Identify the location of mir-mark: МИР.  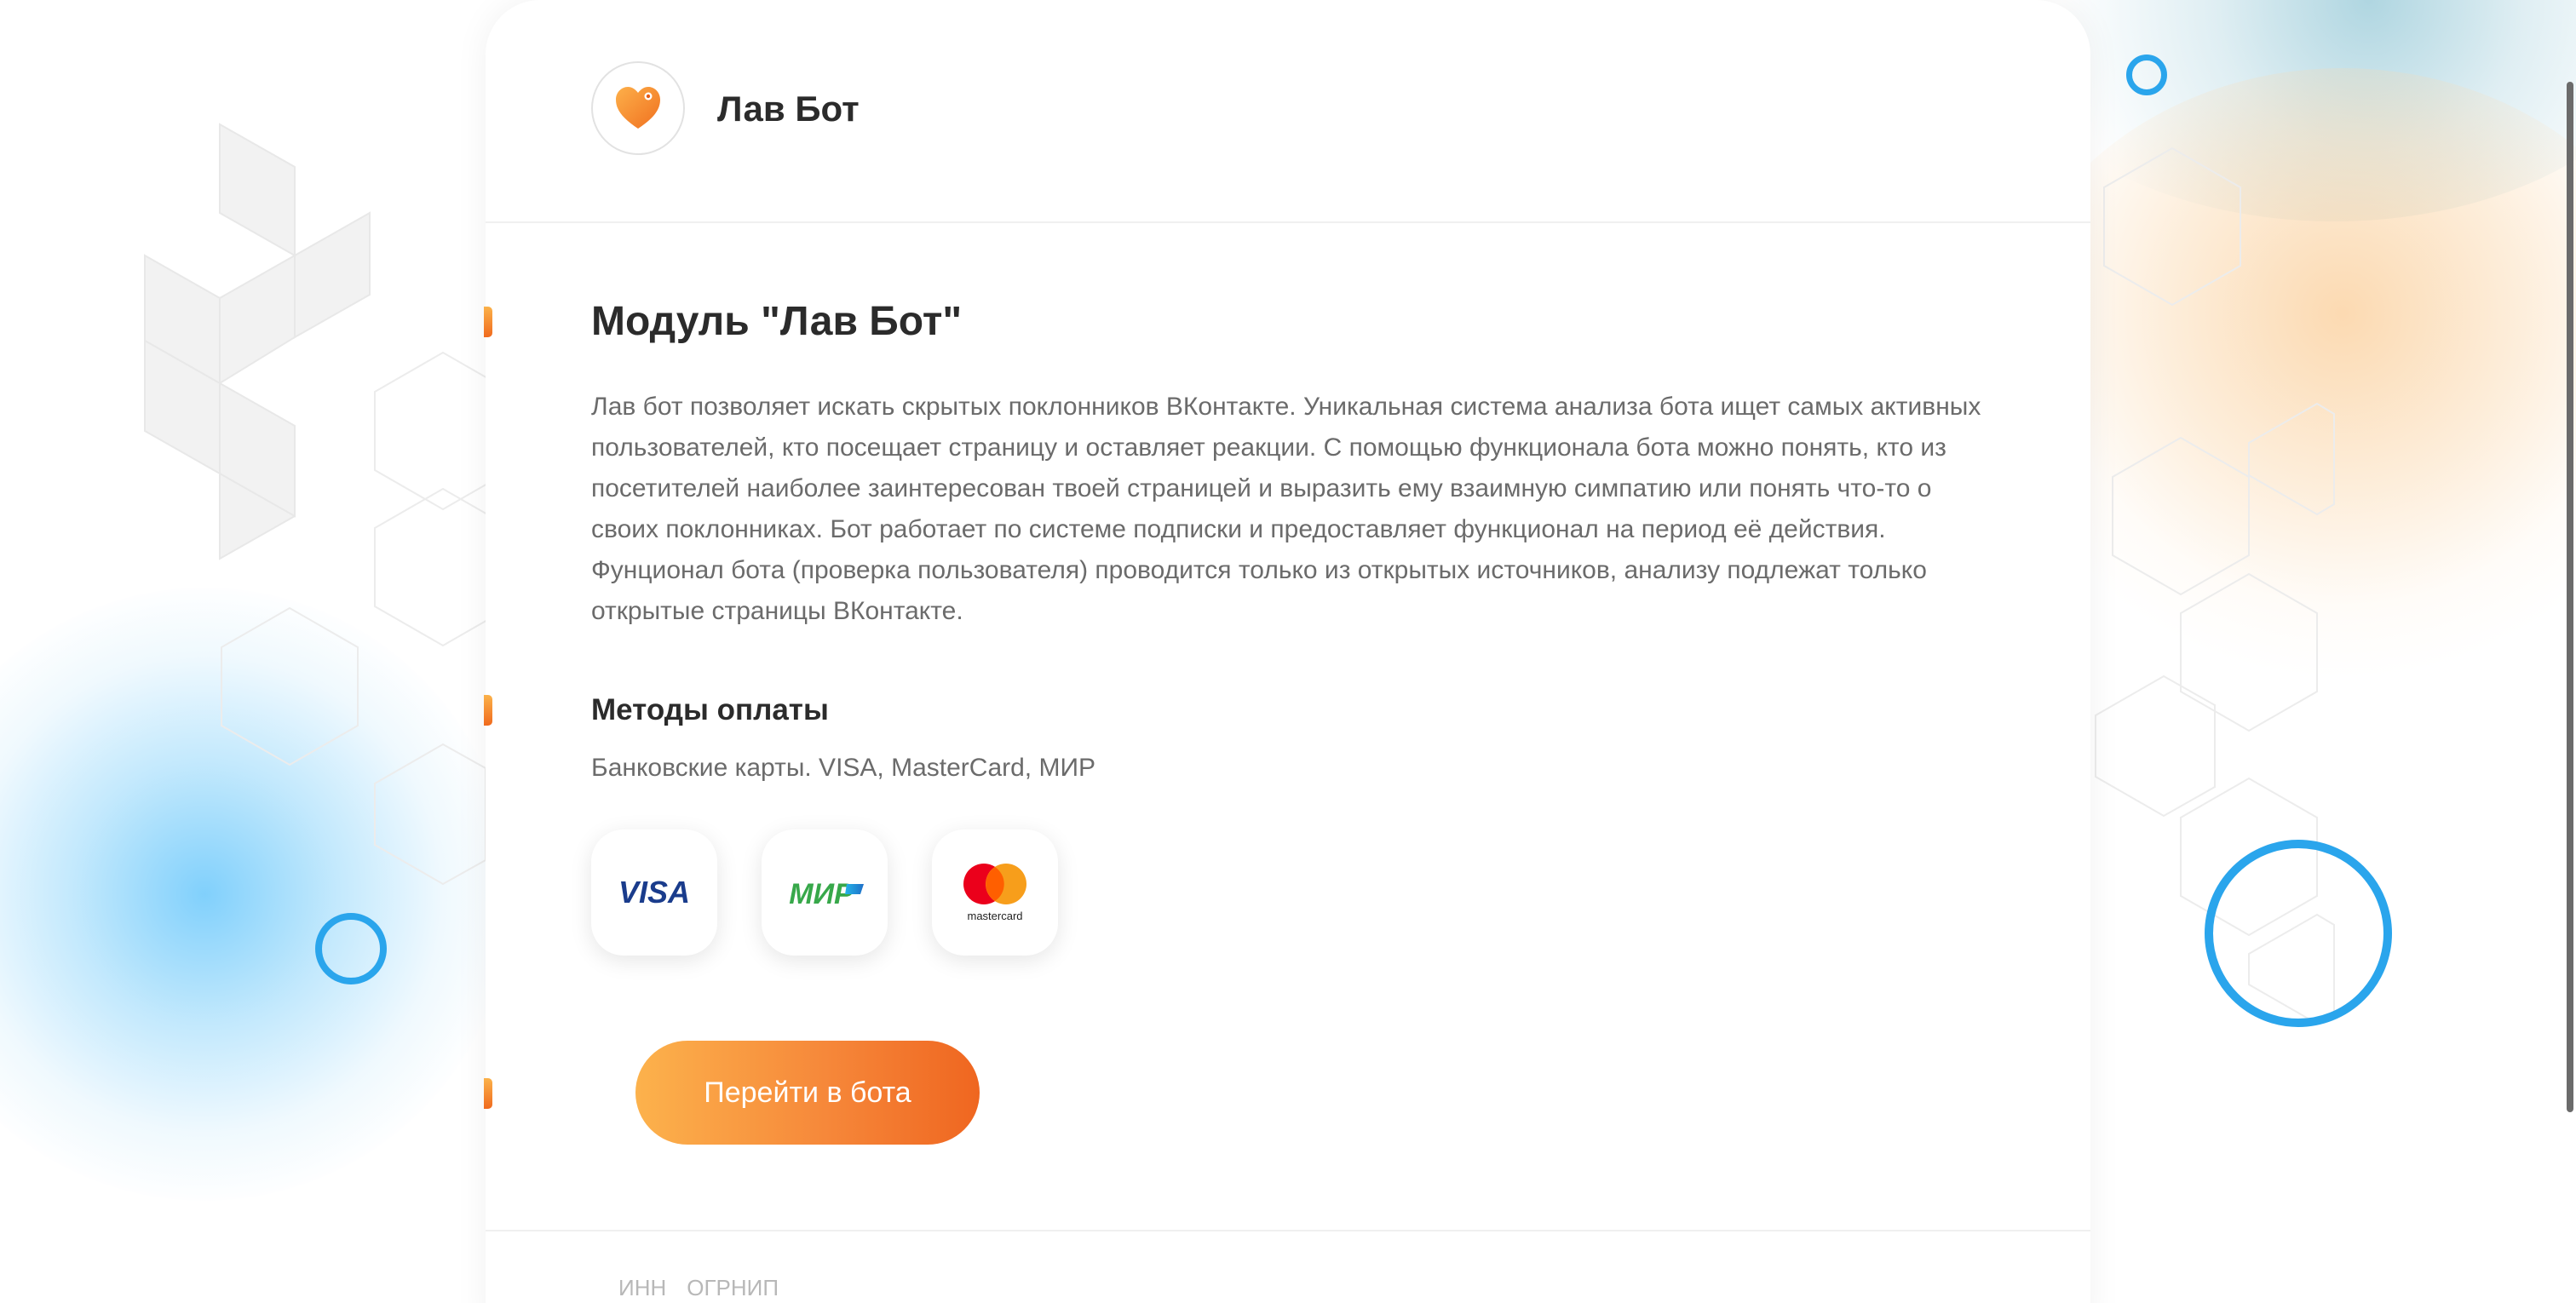
(827, 894).